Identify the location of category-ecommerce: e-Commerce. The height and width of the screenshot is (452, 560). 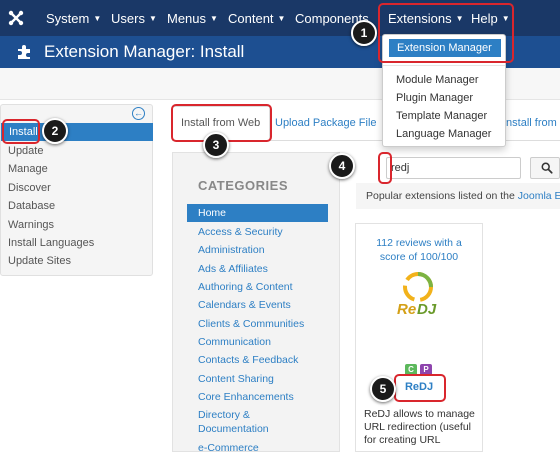
(228, 447).